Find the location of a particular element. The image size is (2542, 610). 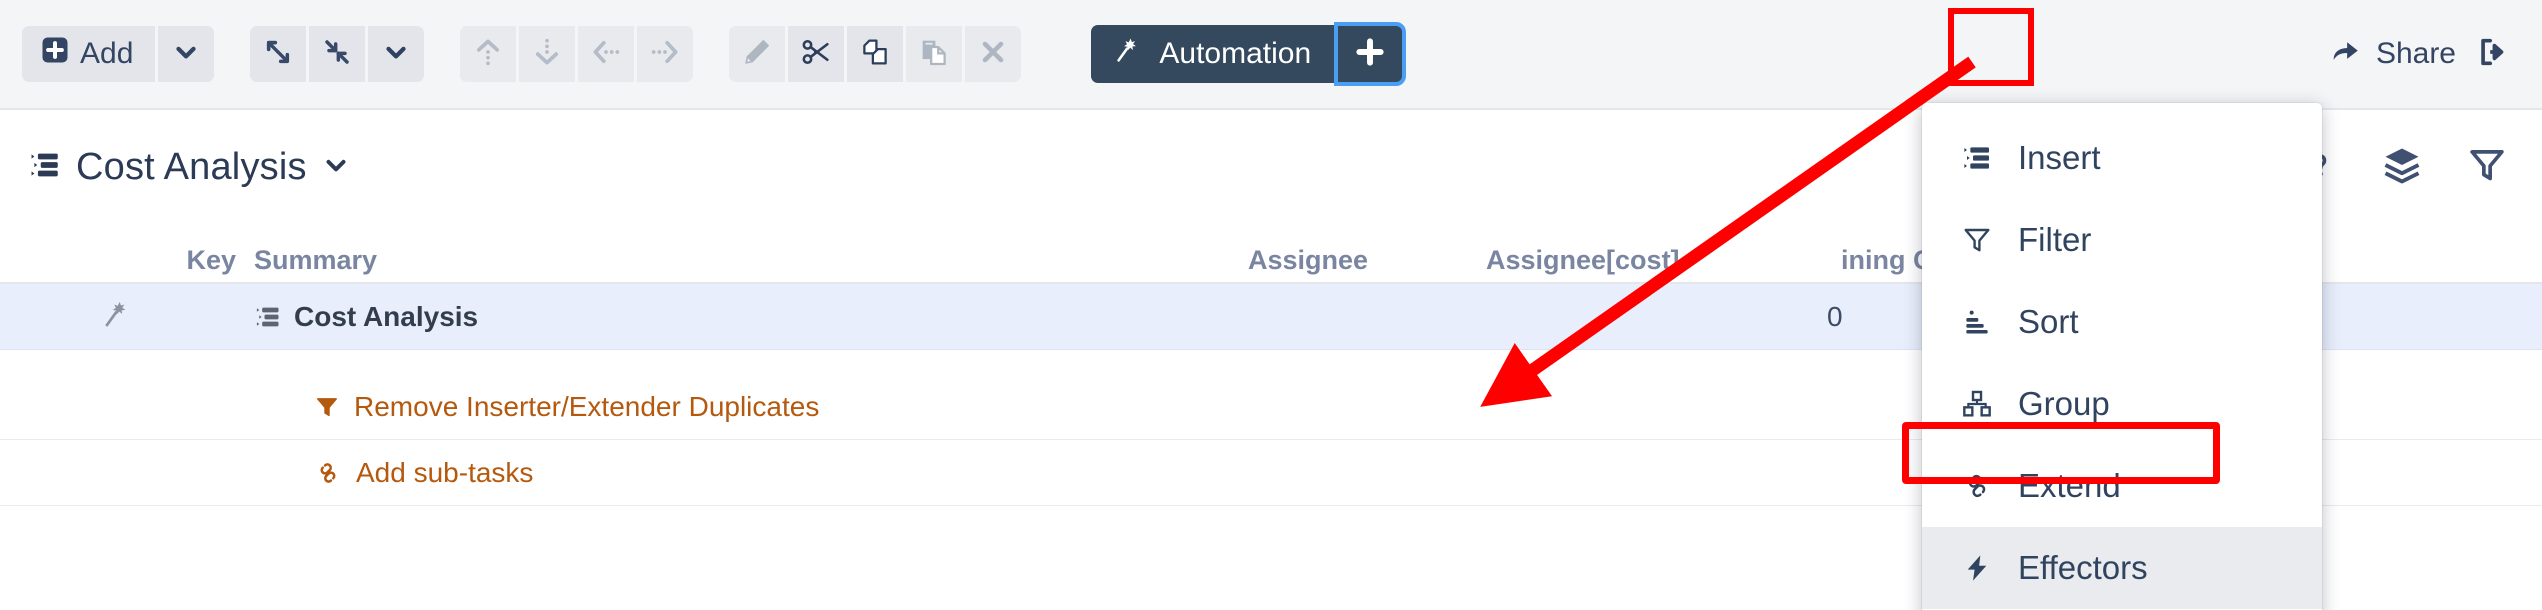

edit-group is located at coordinates (875, 54).